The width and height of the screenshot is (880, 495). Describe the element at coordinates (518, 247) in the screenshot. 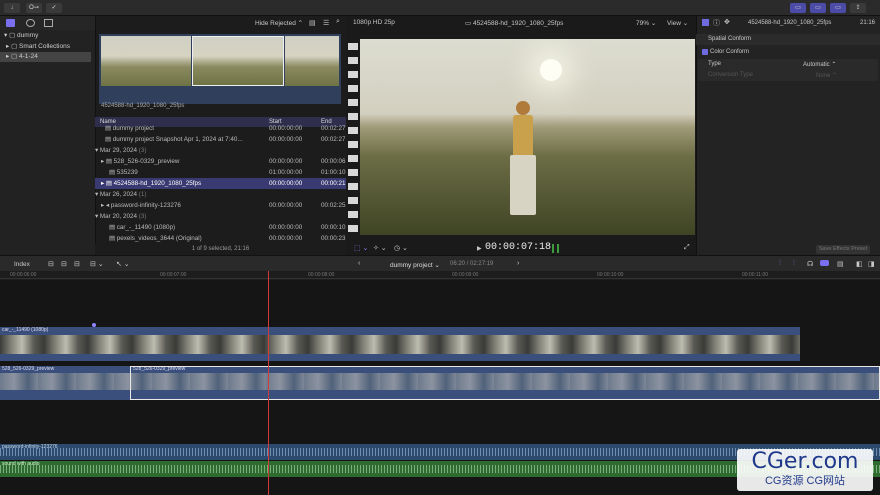

I see `viewer-timecode: 00:00:07:18` at that location.